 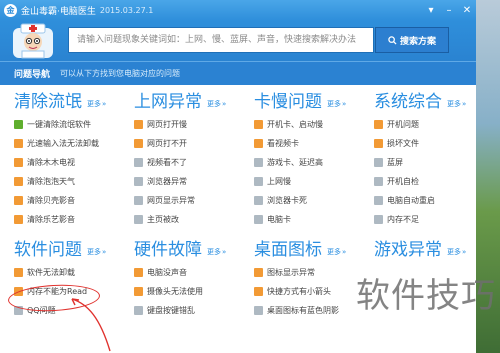 I want to click on problem-label: 网页显示异常, so click(x=171, y=200).